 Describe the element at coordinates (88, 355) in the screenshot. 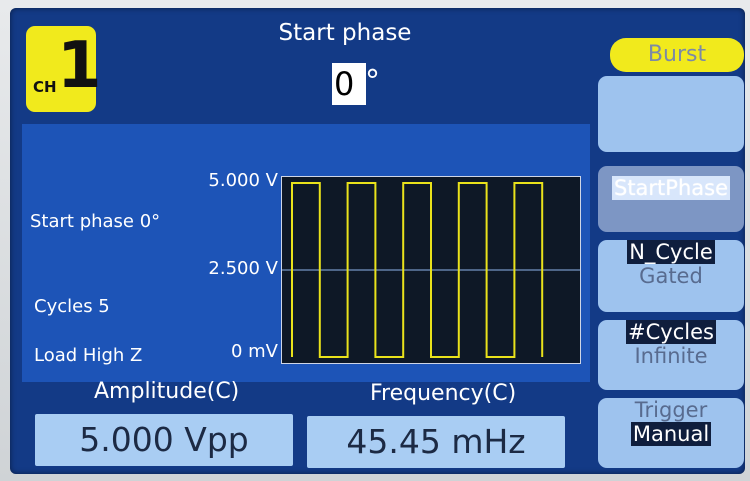

I see `info-load: Load High Z` at that location.